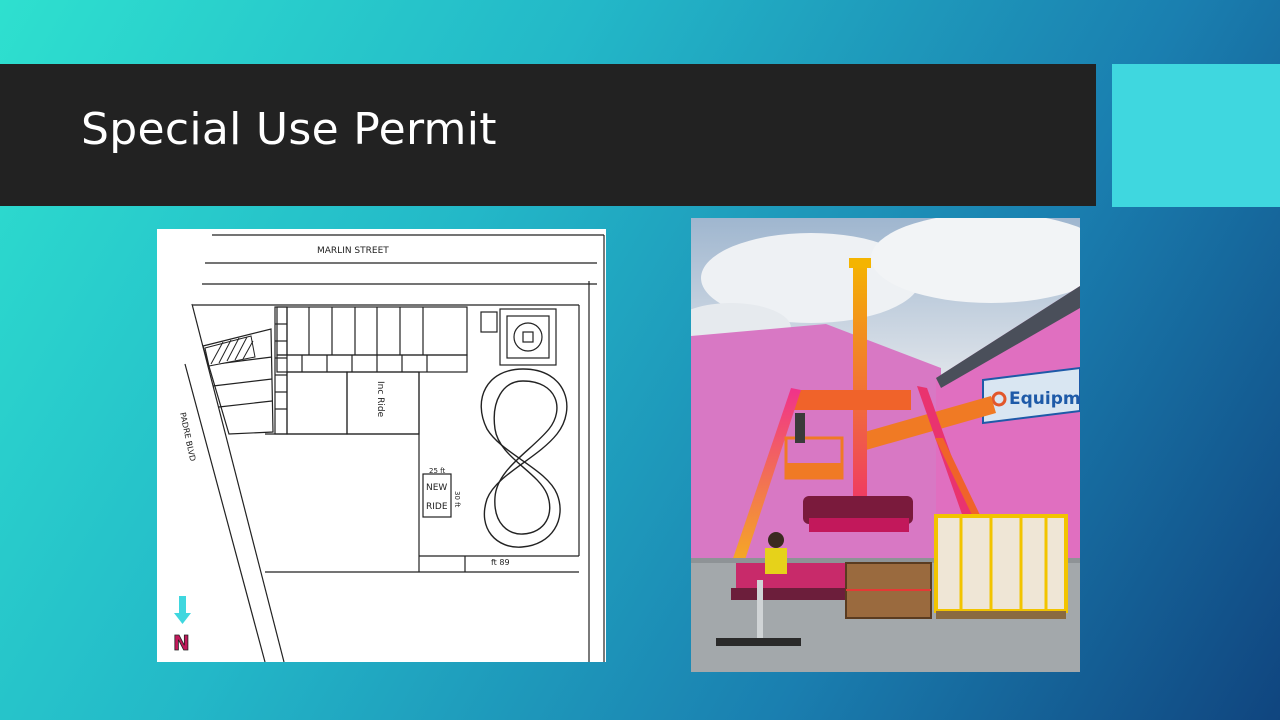 The width and height of the screenshot is (1280, 720). What do you see at coordinates (187, 437) in the screenshot?
I see `padre-blvd-label: PADRE BLVD` at bounding box center [187, 437].